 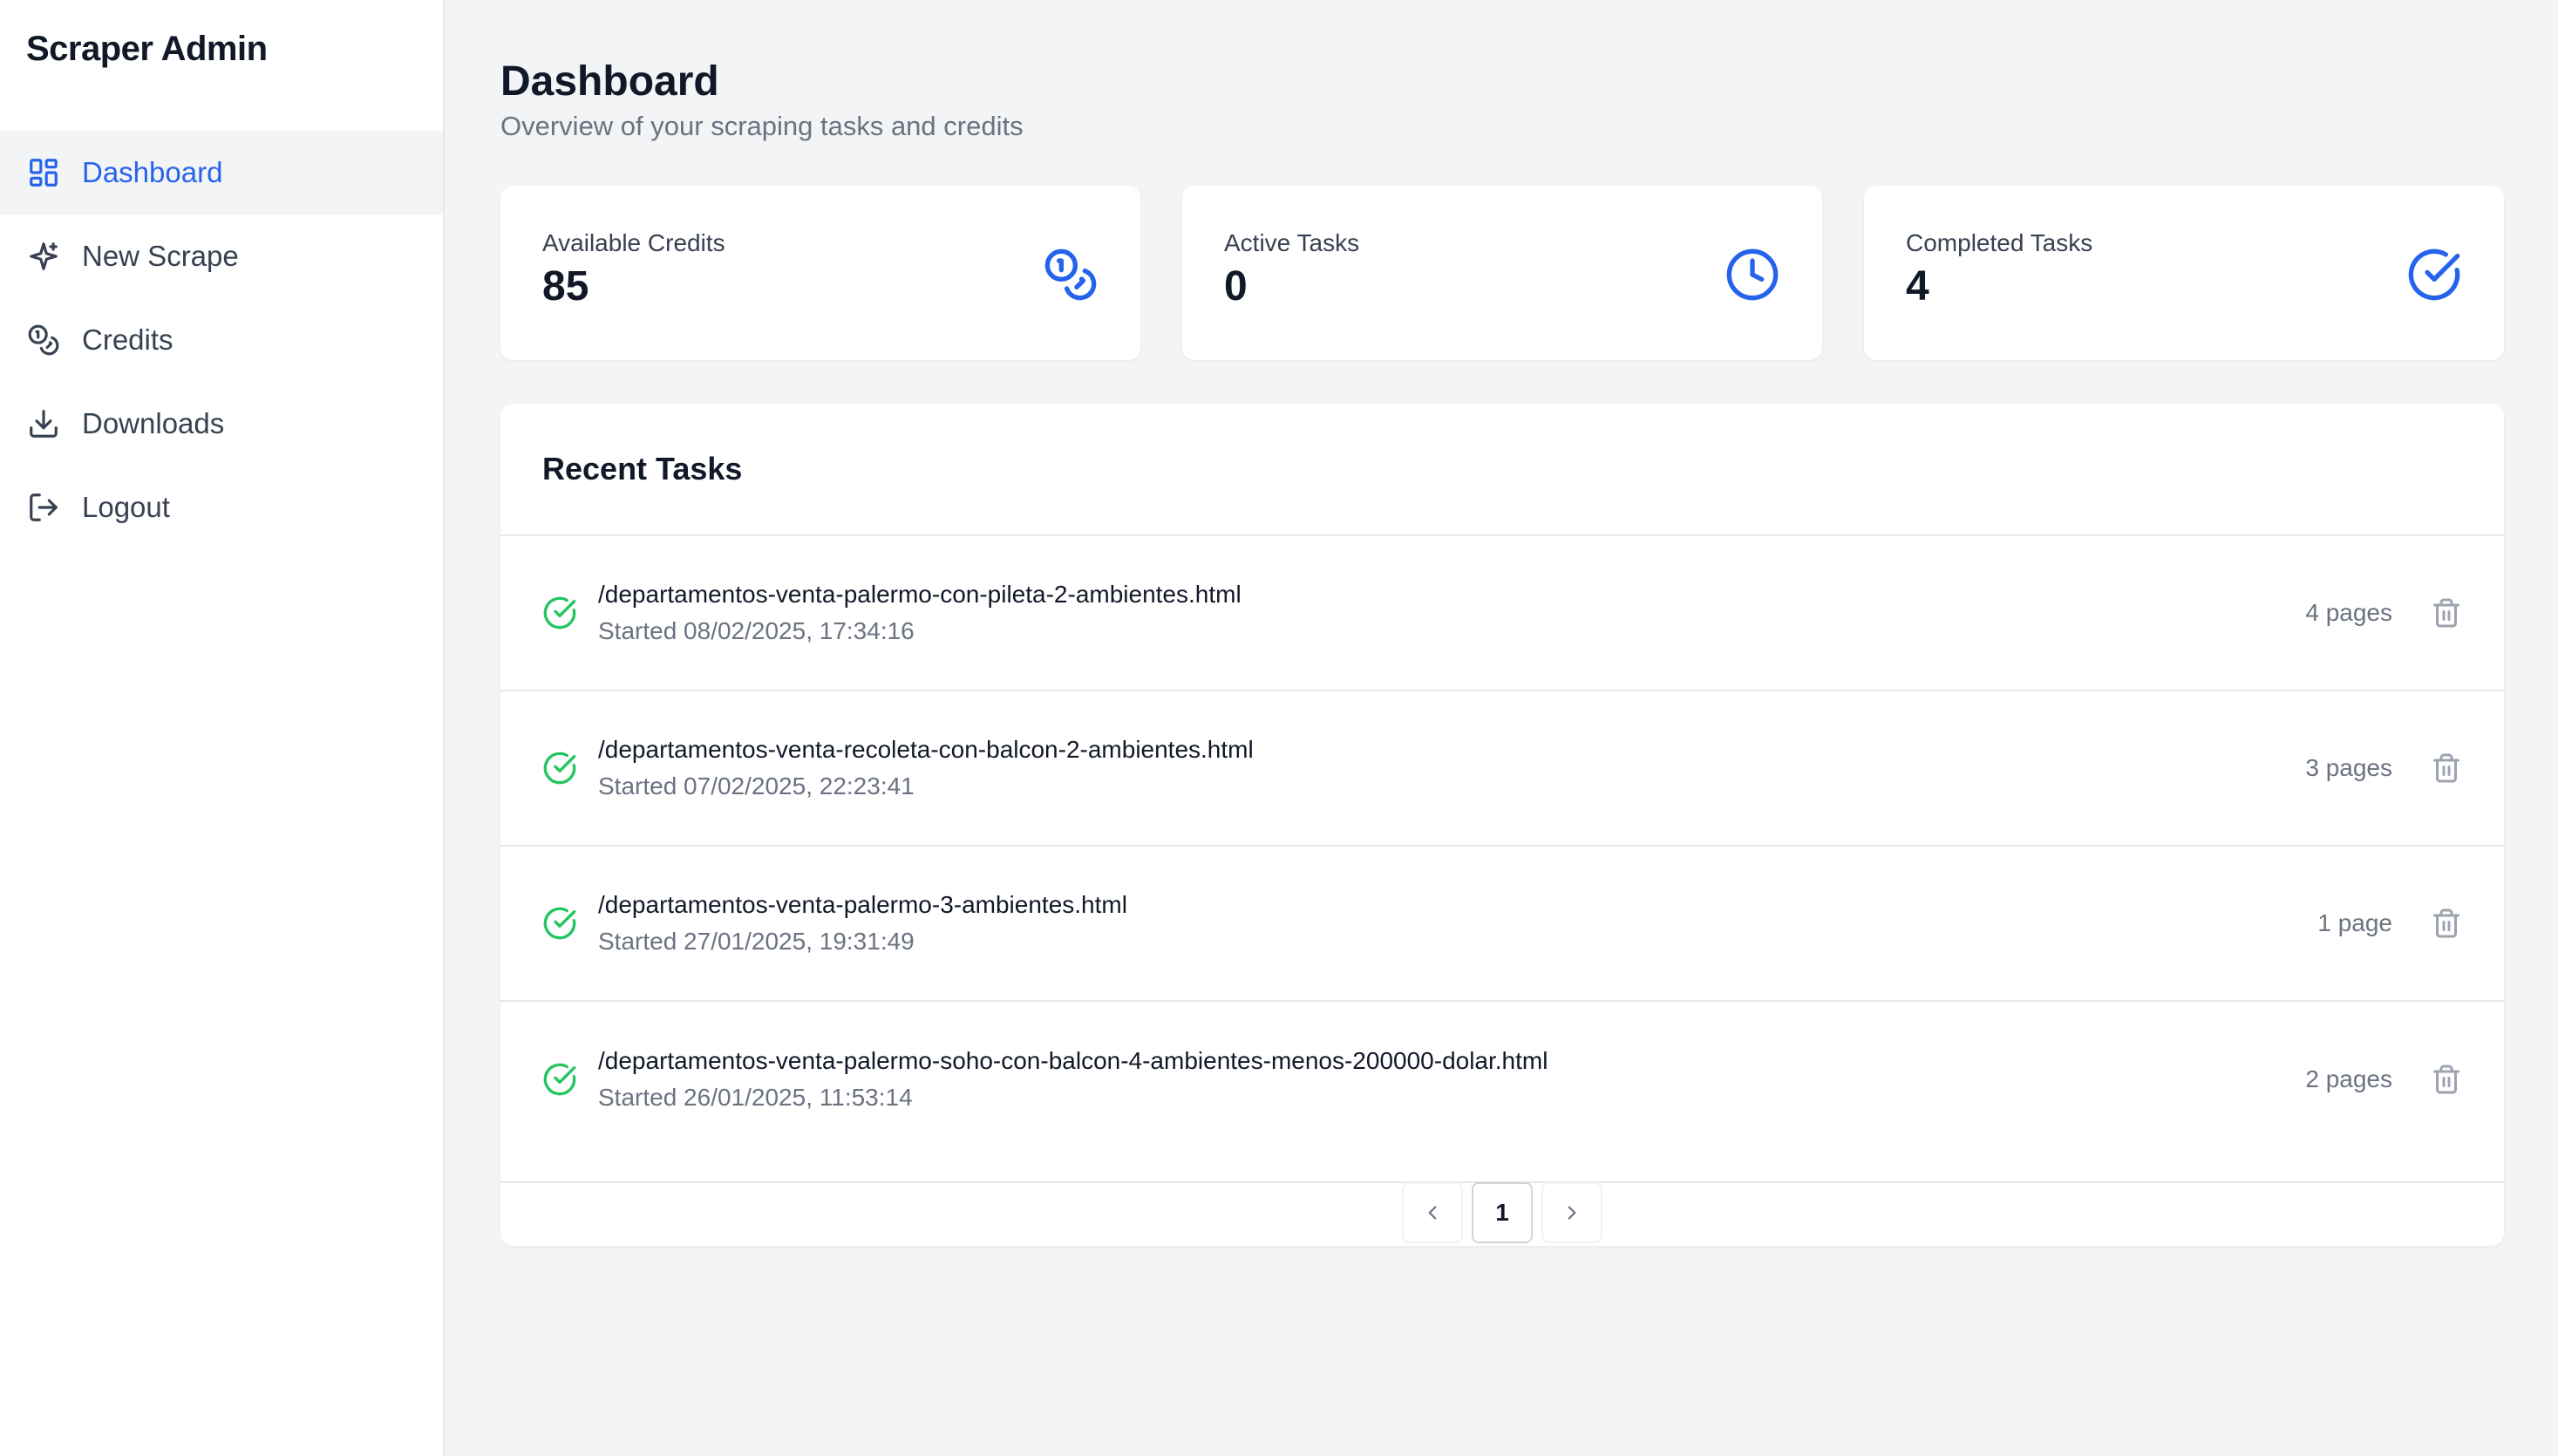 I want to click on task-started: Started 26/01/2025, 11:53:14, so click(x=755, y=1098).